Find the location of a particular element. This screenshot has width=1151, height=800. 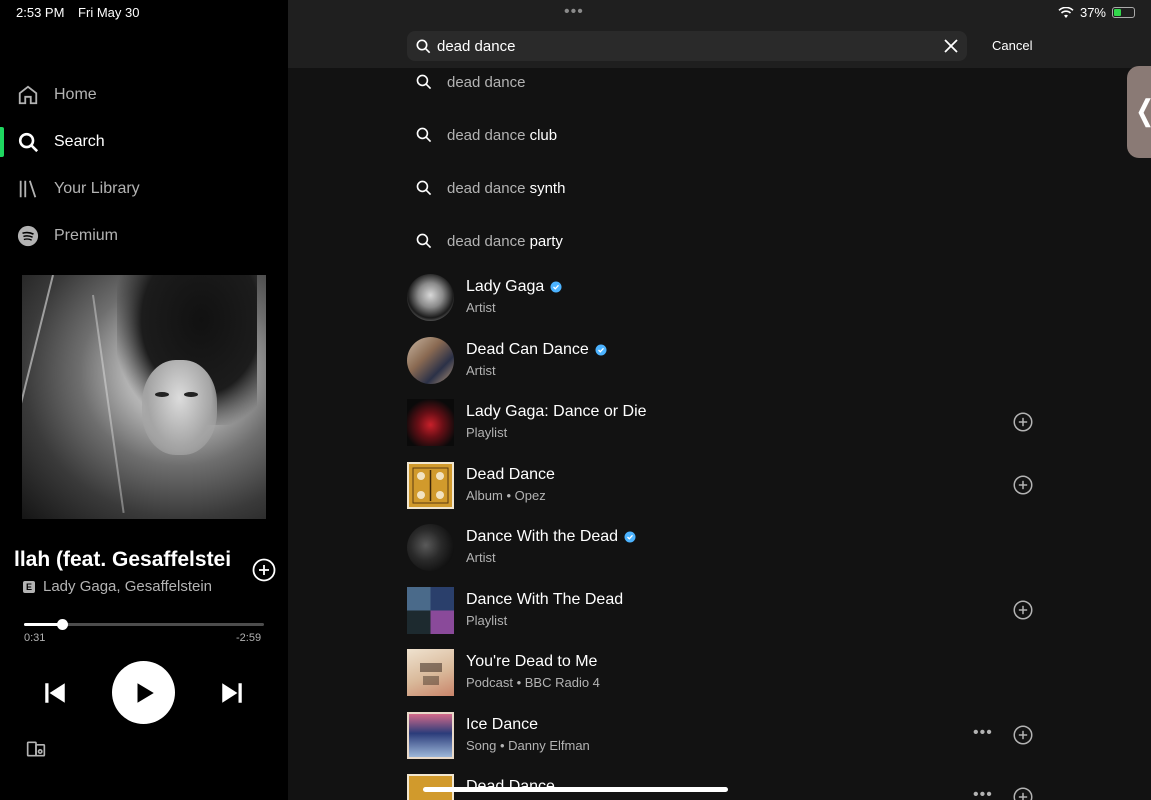

suggestion-text: dead dance is located at coordinates (486, 82).